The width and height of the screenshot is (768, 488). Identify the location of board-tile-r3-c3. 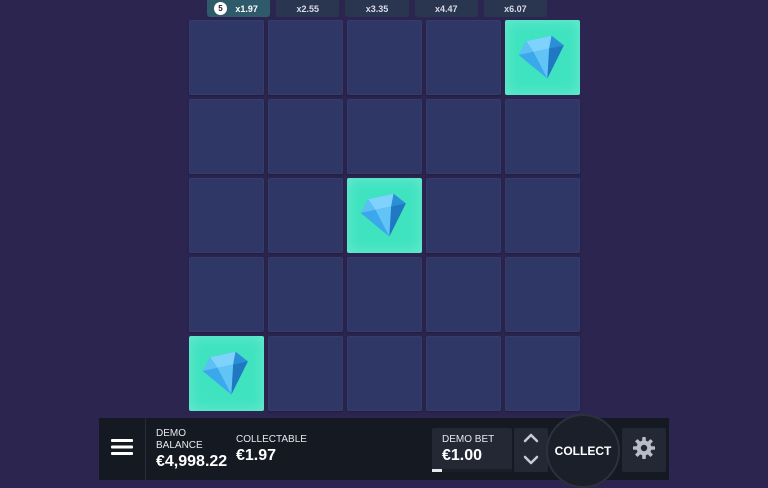
(384, 215).